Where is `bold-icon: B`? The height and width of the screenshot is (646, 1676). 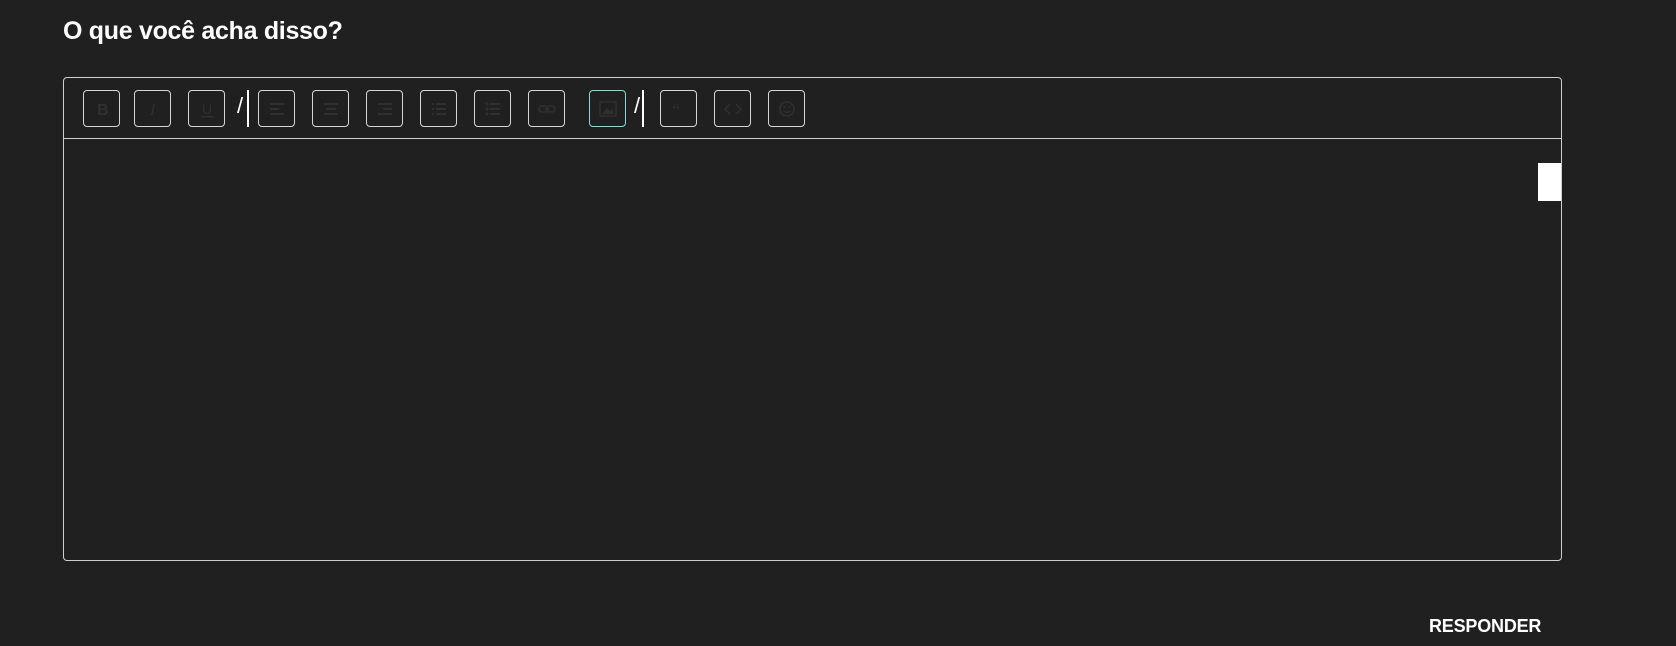 bold-icon: B is located at coordinates (101, 108).